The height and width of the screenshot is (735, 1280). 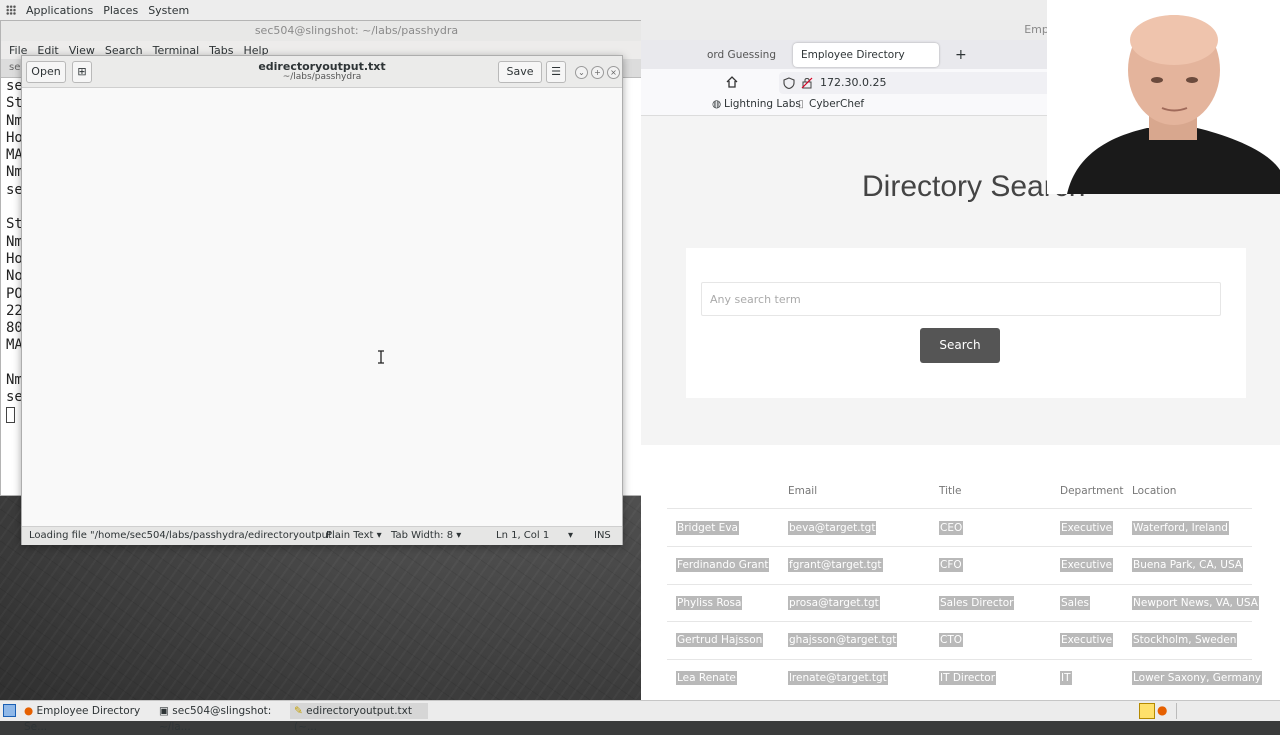 What do you see at coordinates (960, 345) in the screenshot?
I see `search-button: Search` at bounding box center [960, 345].